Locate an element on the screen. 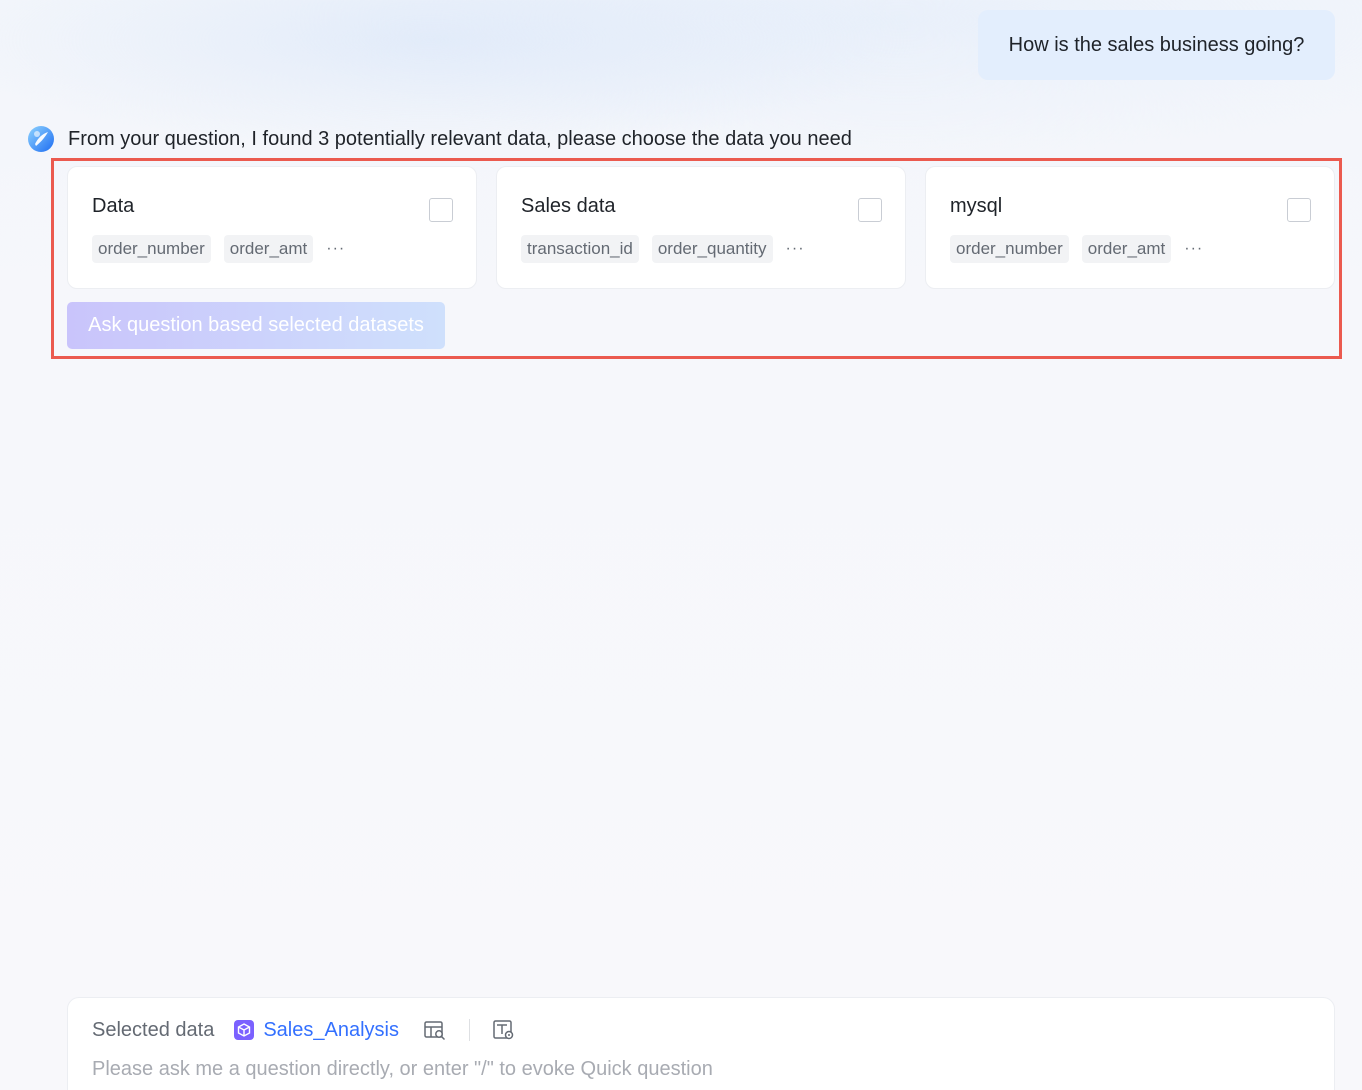 The image size is (1362, 1090). dataset-cube-icon is located at coordinates (244, 1030).